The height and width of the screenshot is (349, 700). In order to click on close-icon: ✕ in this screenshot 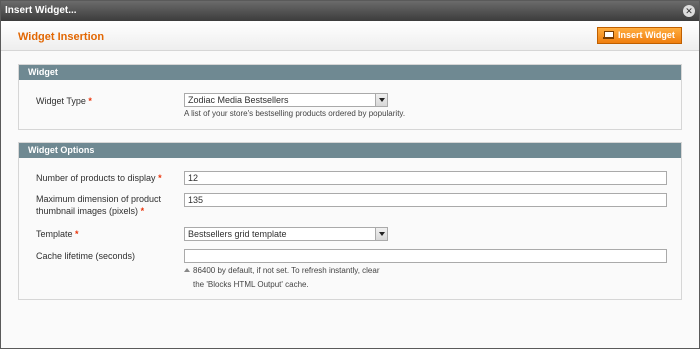, I will do `click(689, 11)`.